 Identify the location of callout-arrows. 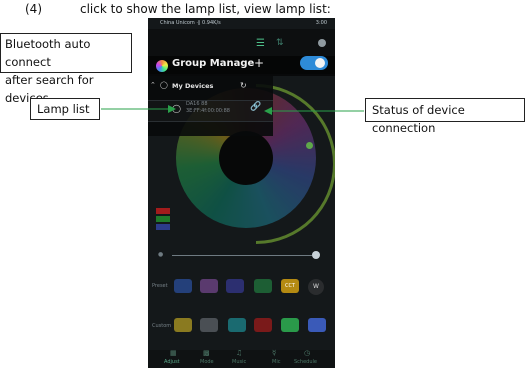
(232, 110).